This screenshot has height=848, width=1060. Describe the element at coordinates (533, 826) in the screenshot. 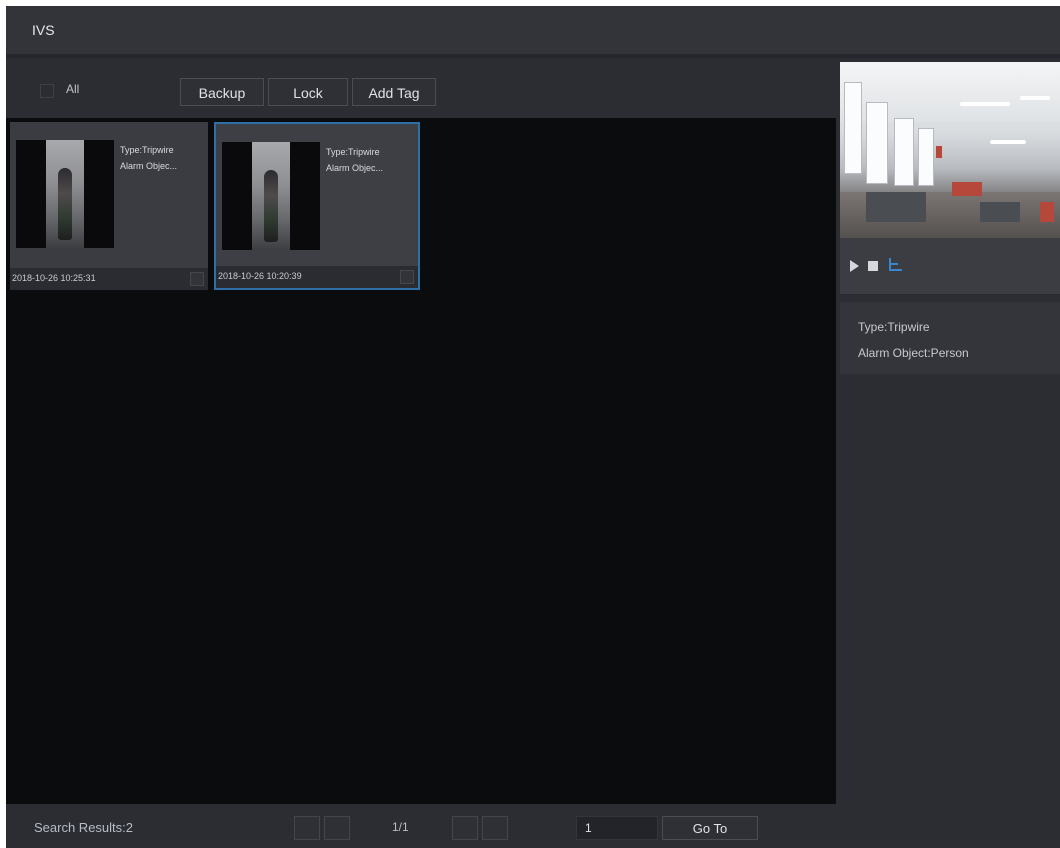

I see `status-bar: Search Results:2 1/1 Go To` at that location.